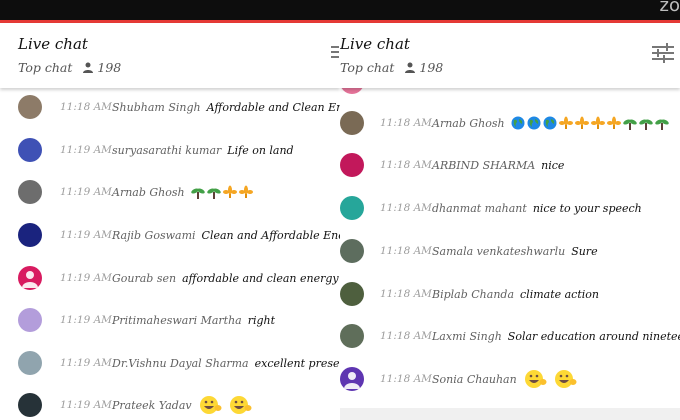  I want to click on chat-message: 11:18 AM Biplab Chanda climate action, so click(510, 294).